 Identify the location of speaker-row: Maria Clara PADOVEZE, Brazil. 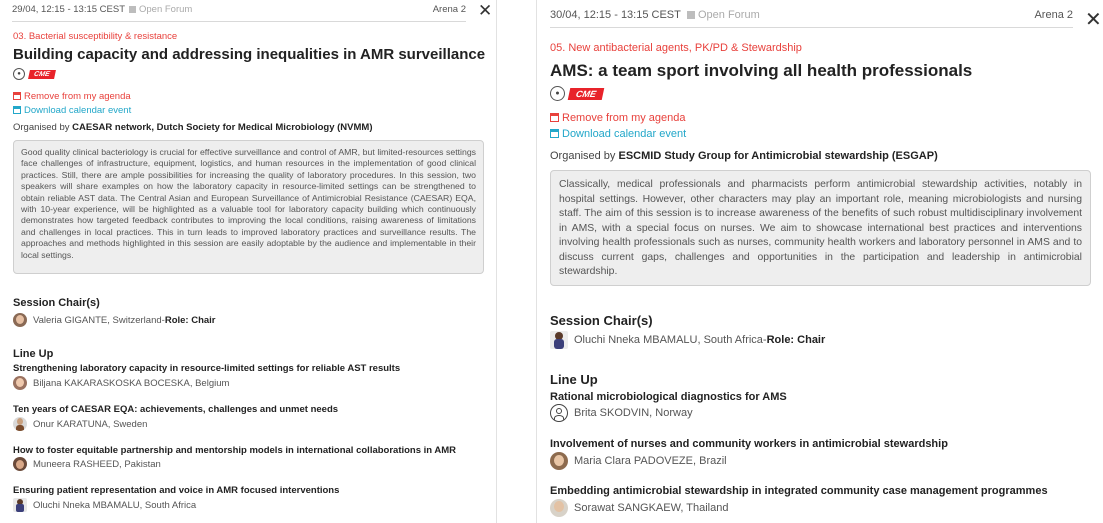
(638, 461).